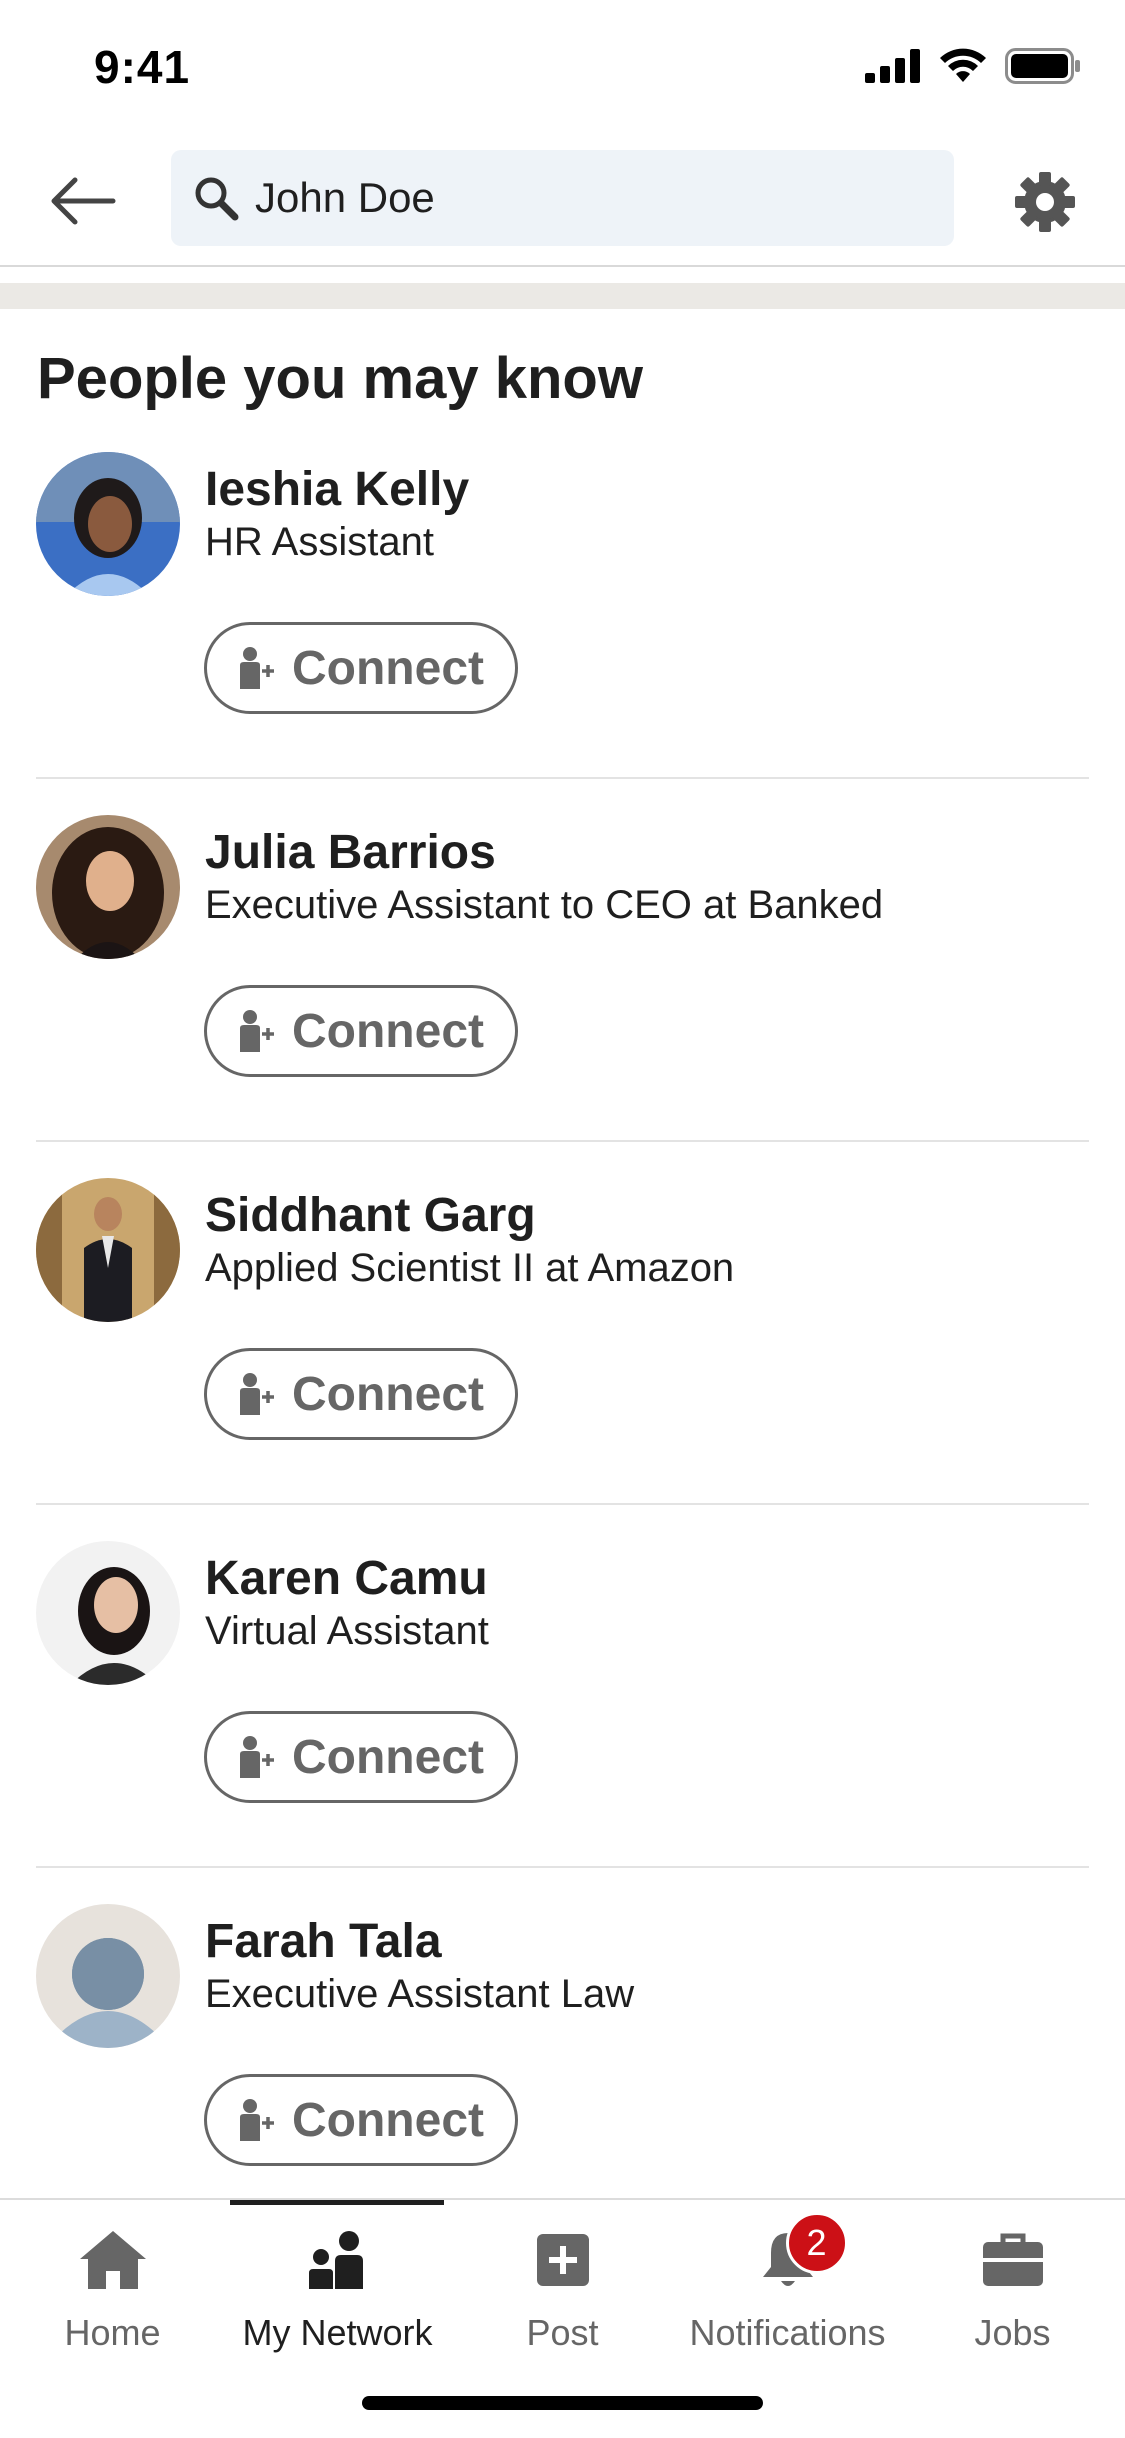 The height and width of the screenshot is (2438, 1125). I want to click on nav-item-jobs: Jobs, so click(1012, 2291).